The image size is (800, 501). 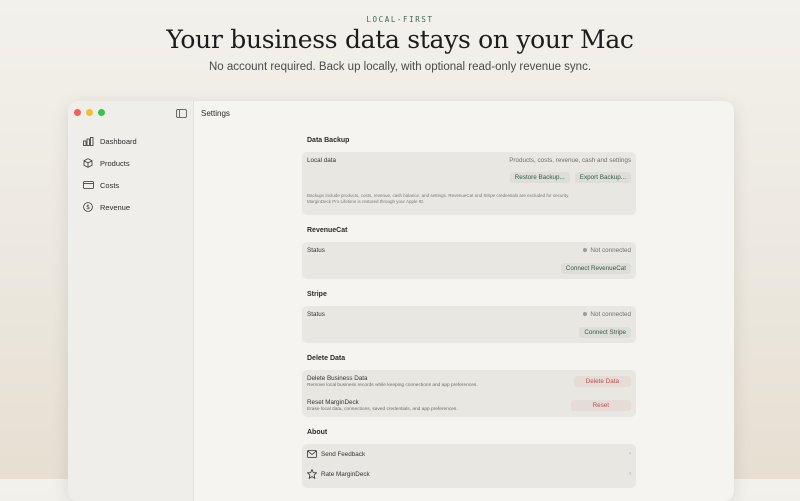 What do you see at coordinates (400, 19) in the screenshot?
I see `hero-eyebrow: LOCAL-FIRST` at bounding box center [400, 19].